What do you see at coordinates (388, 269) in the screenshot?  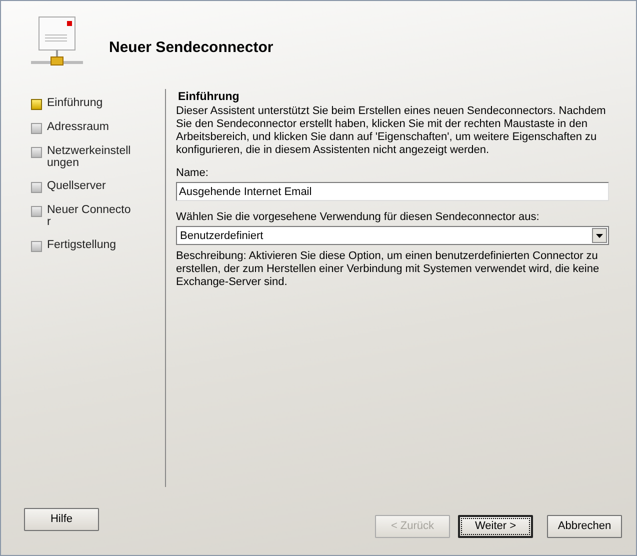 I see `description-text: Beschreibung: Aktivieren Sie diese Option, um einen benutzerdefinierten Connector zu erstellen, der zum Herstellen einer Verbindung mit Systemen verwendet wird, die keine Exchange-Server sind.` at bounding box center [388, 269].